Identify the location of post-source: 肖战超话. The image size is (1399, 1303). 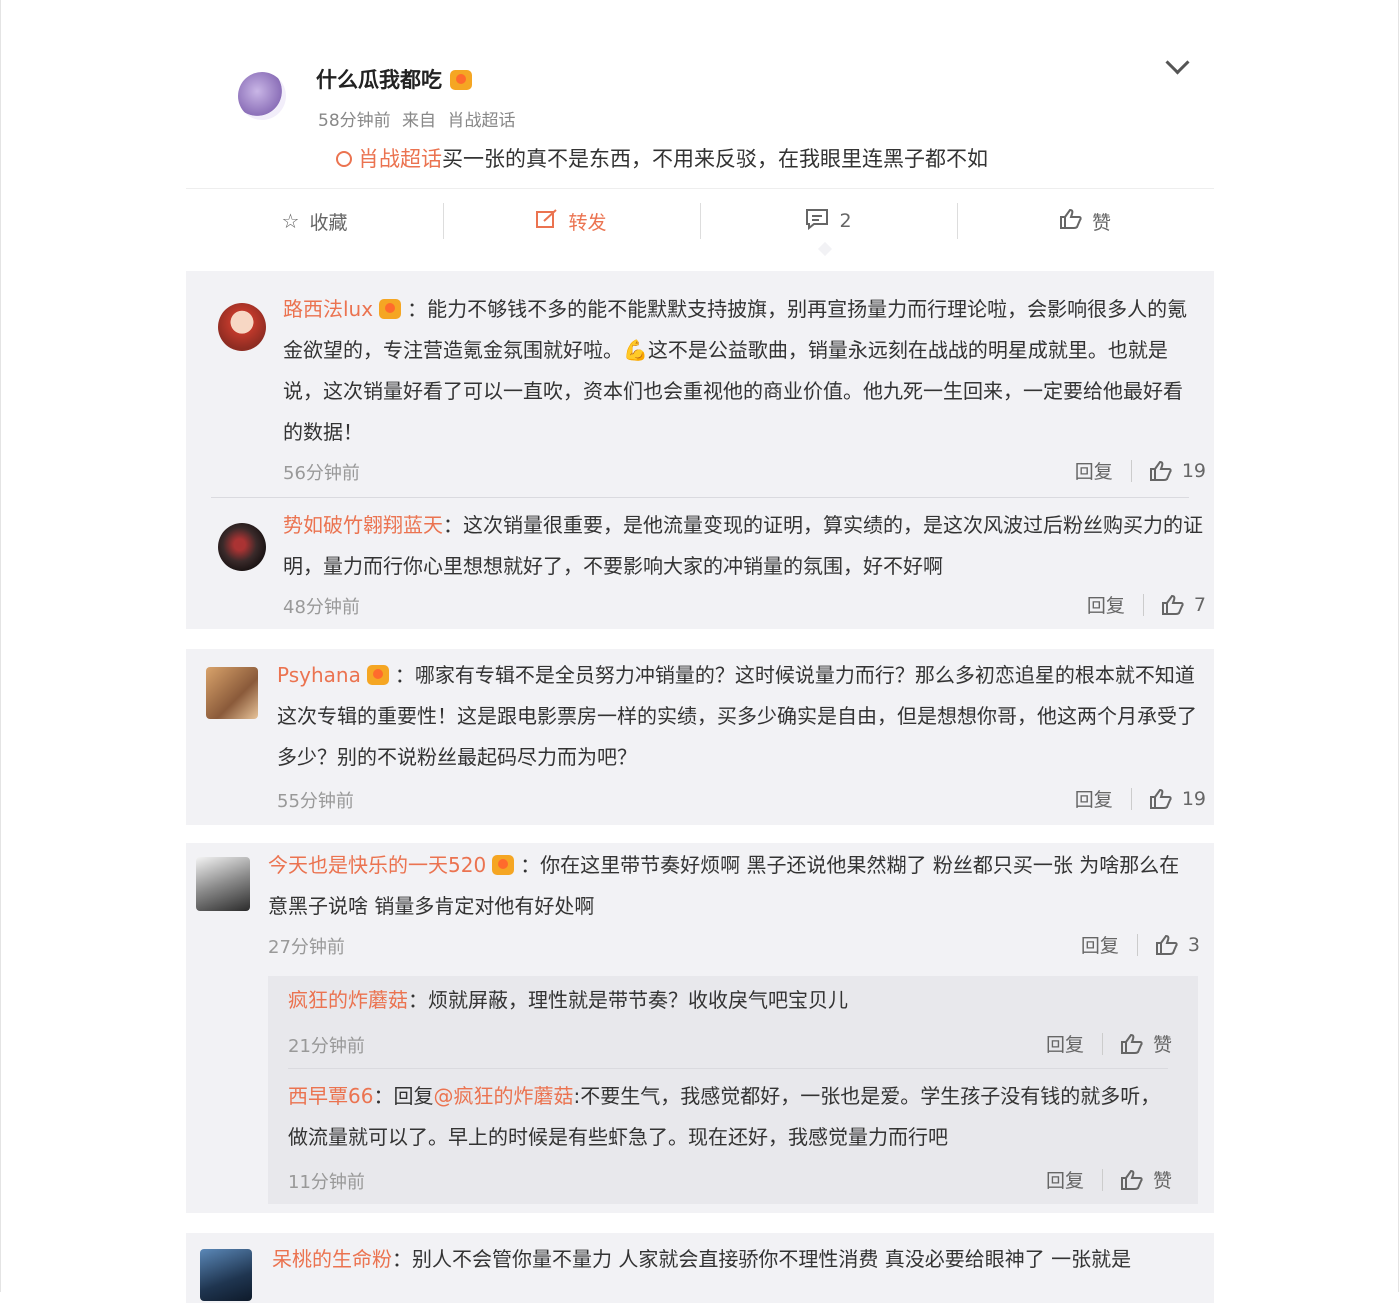
(481, 121).